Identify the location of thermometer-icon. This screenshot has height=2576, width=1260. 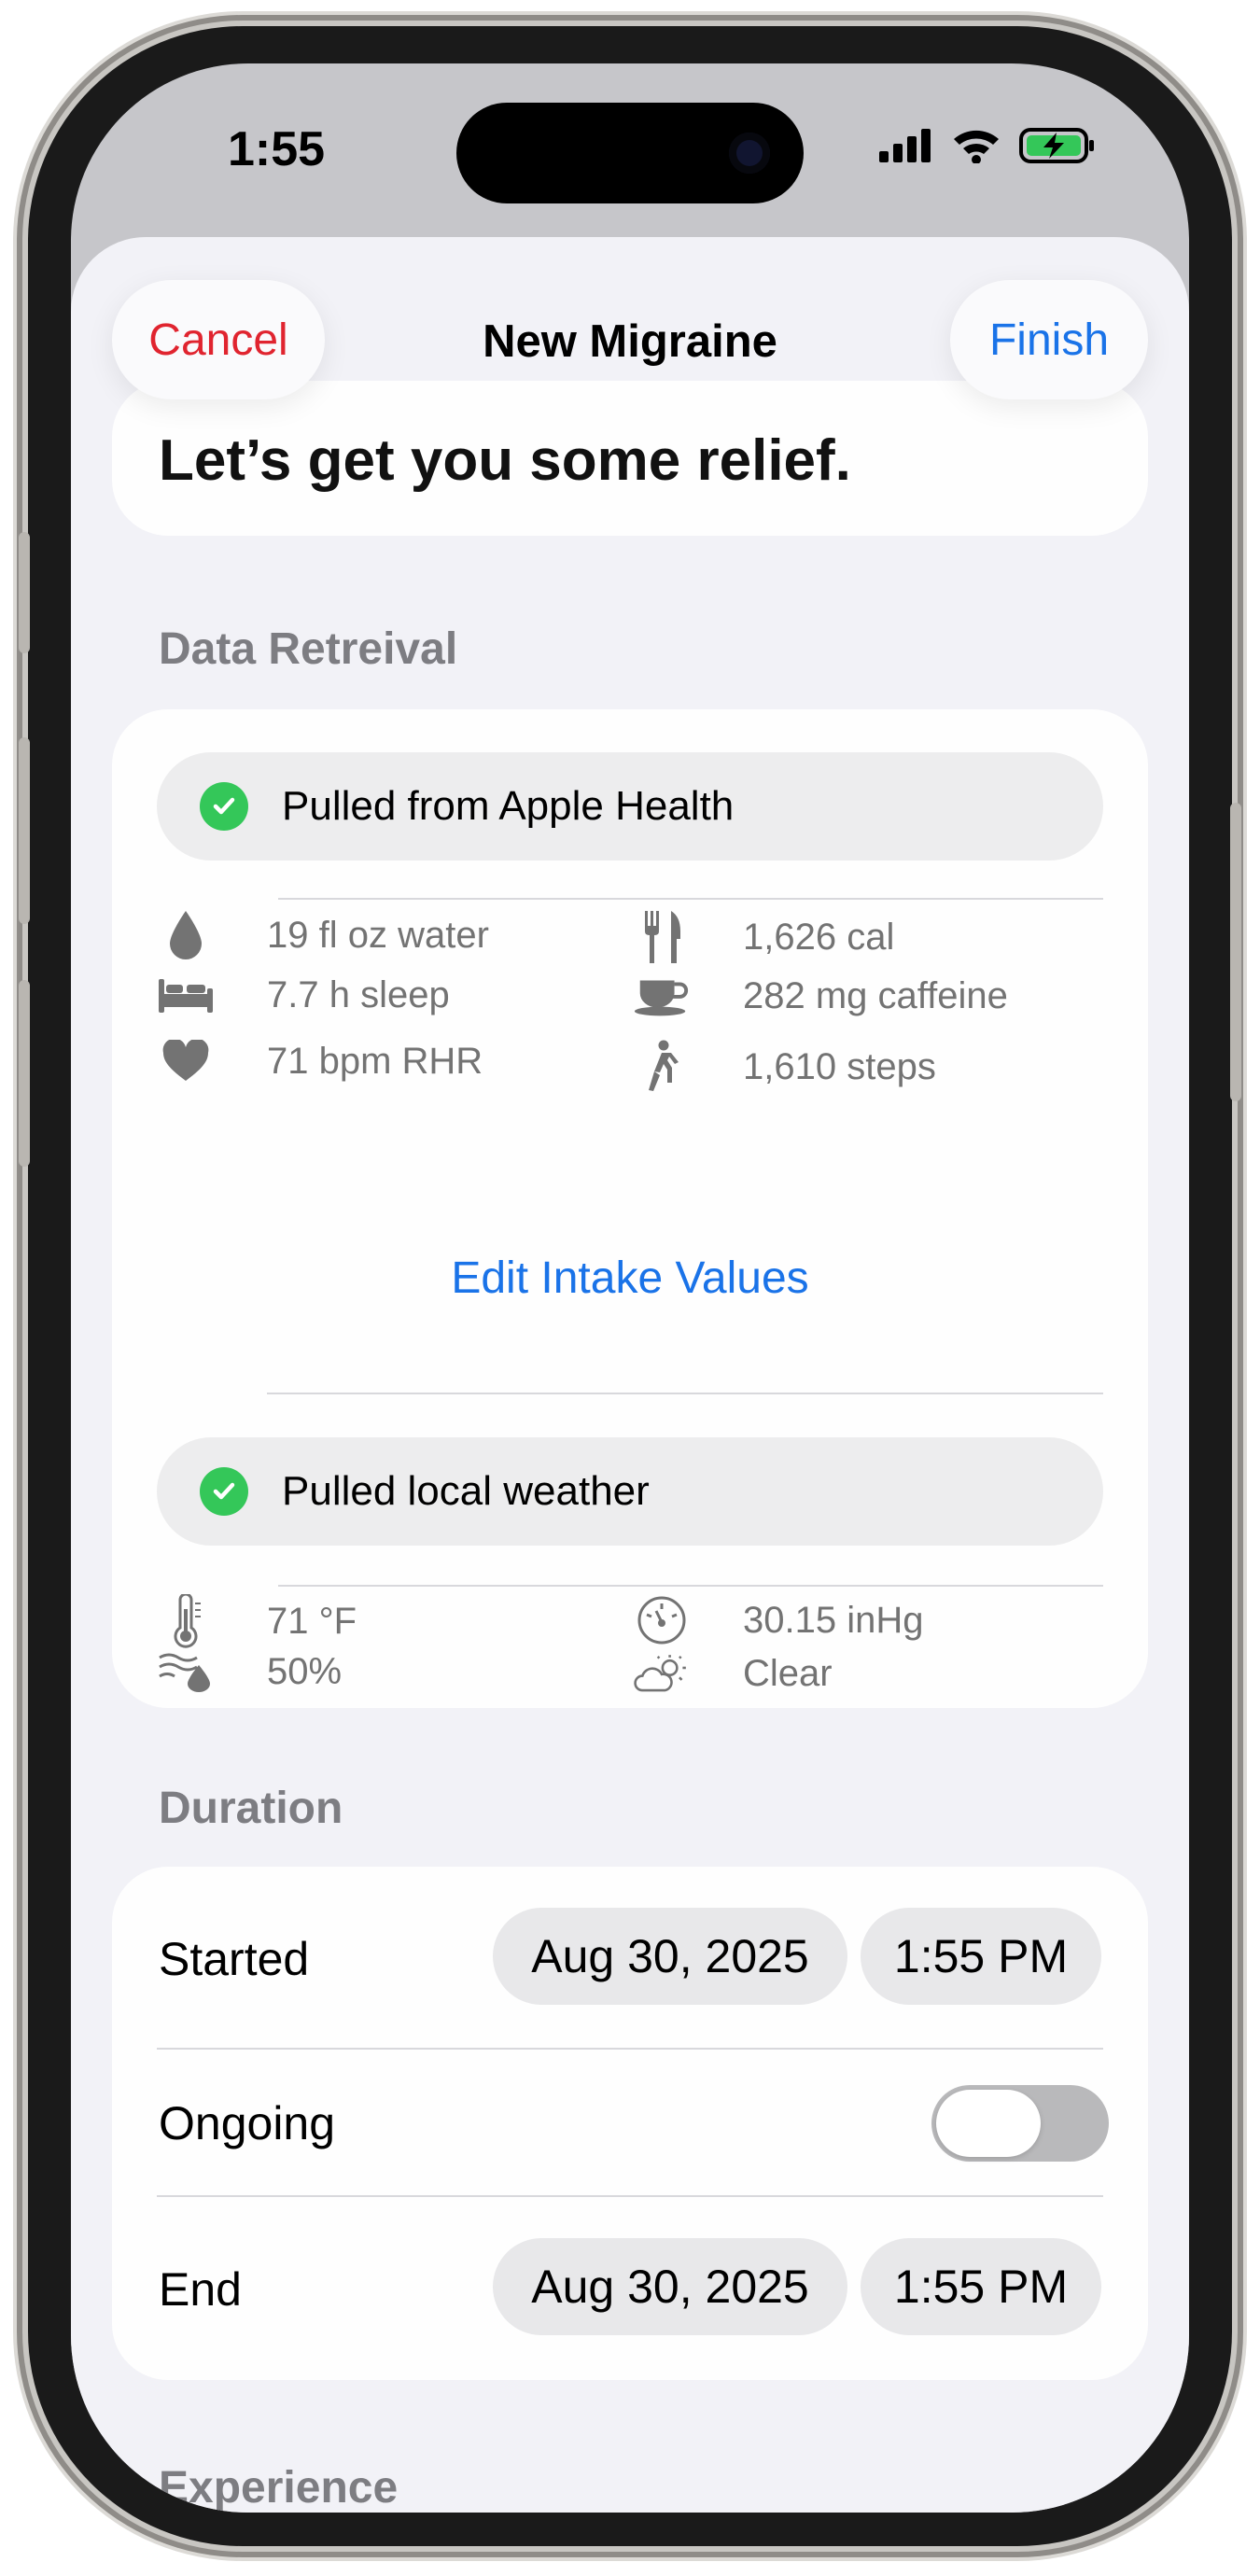
(187, 1621).